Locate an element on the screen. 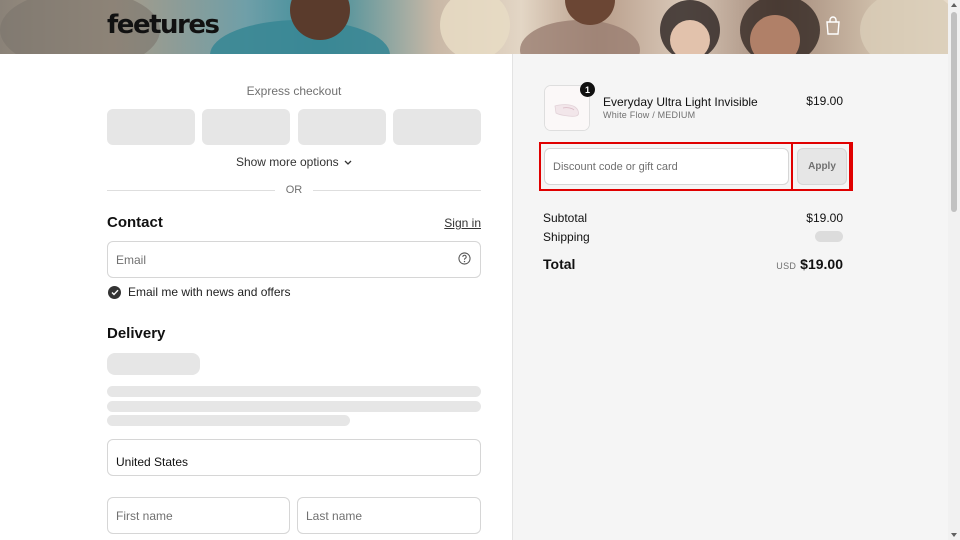 The image size is (960, 540). first-name-field is located at coordinates (198, 515).